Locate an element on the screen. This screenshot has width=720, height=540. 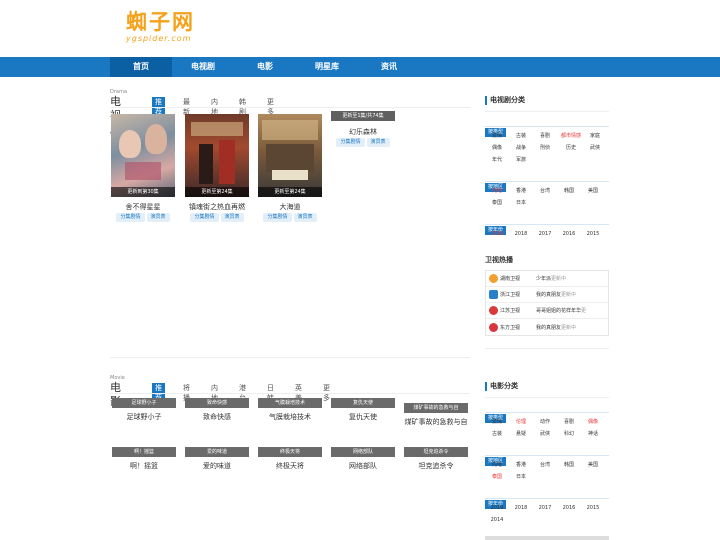
tv-card: 更新到第30集 舍不得星星 分集剧情 演员表 is located at coordinates (143, 168).